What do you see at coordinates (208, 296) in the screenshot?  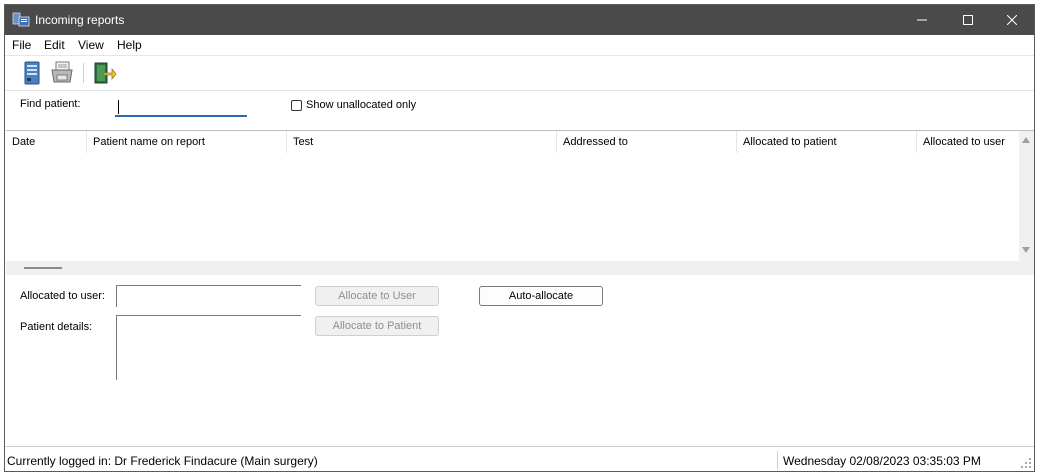 I see `allocated-to-user-field` at bounding box center [208, 296].